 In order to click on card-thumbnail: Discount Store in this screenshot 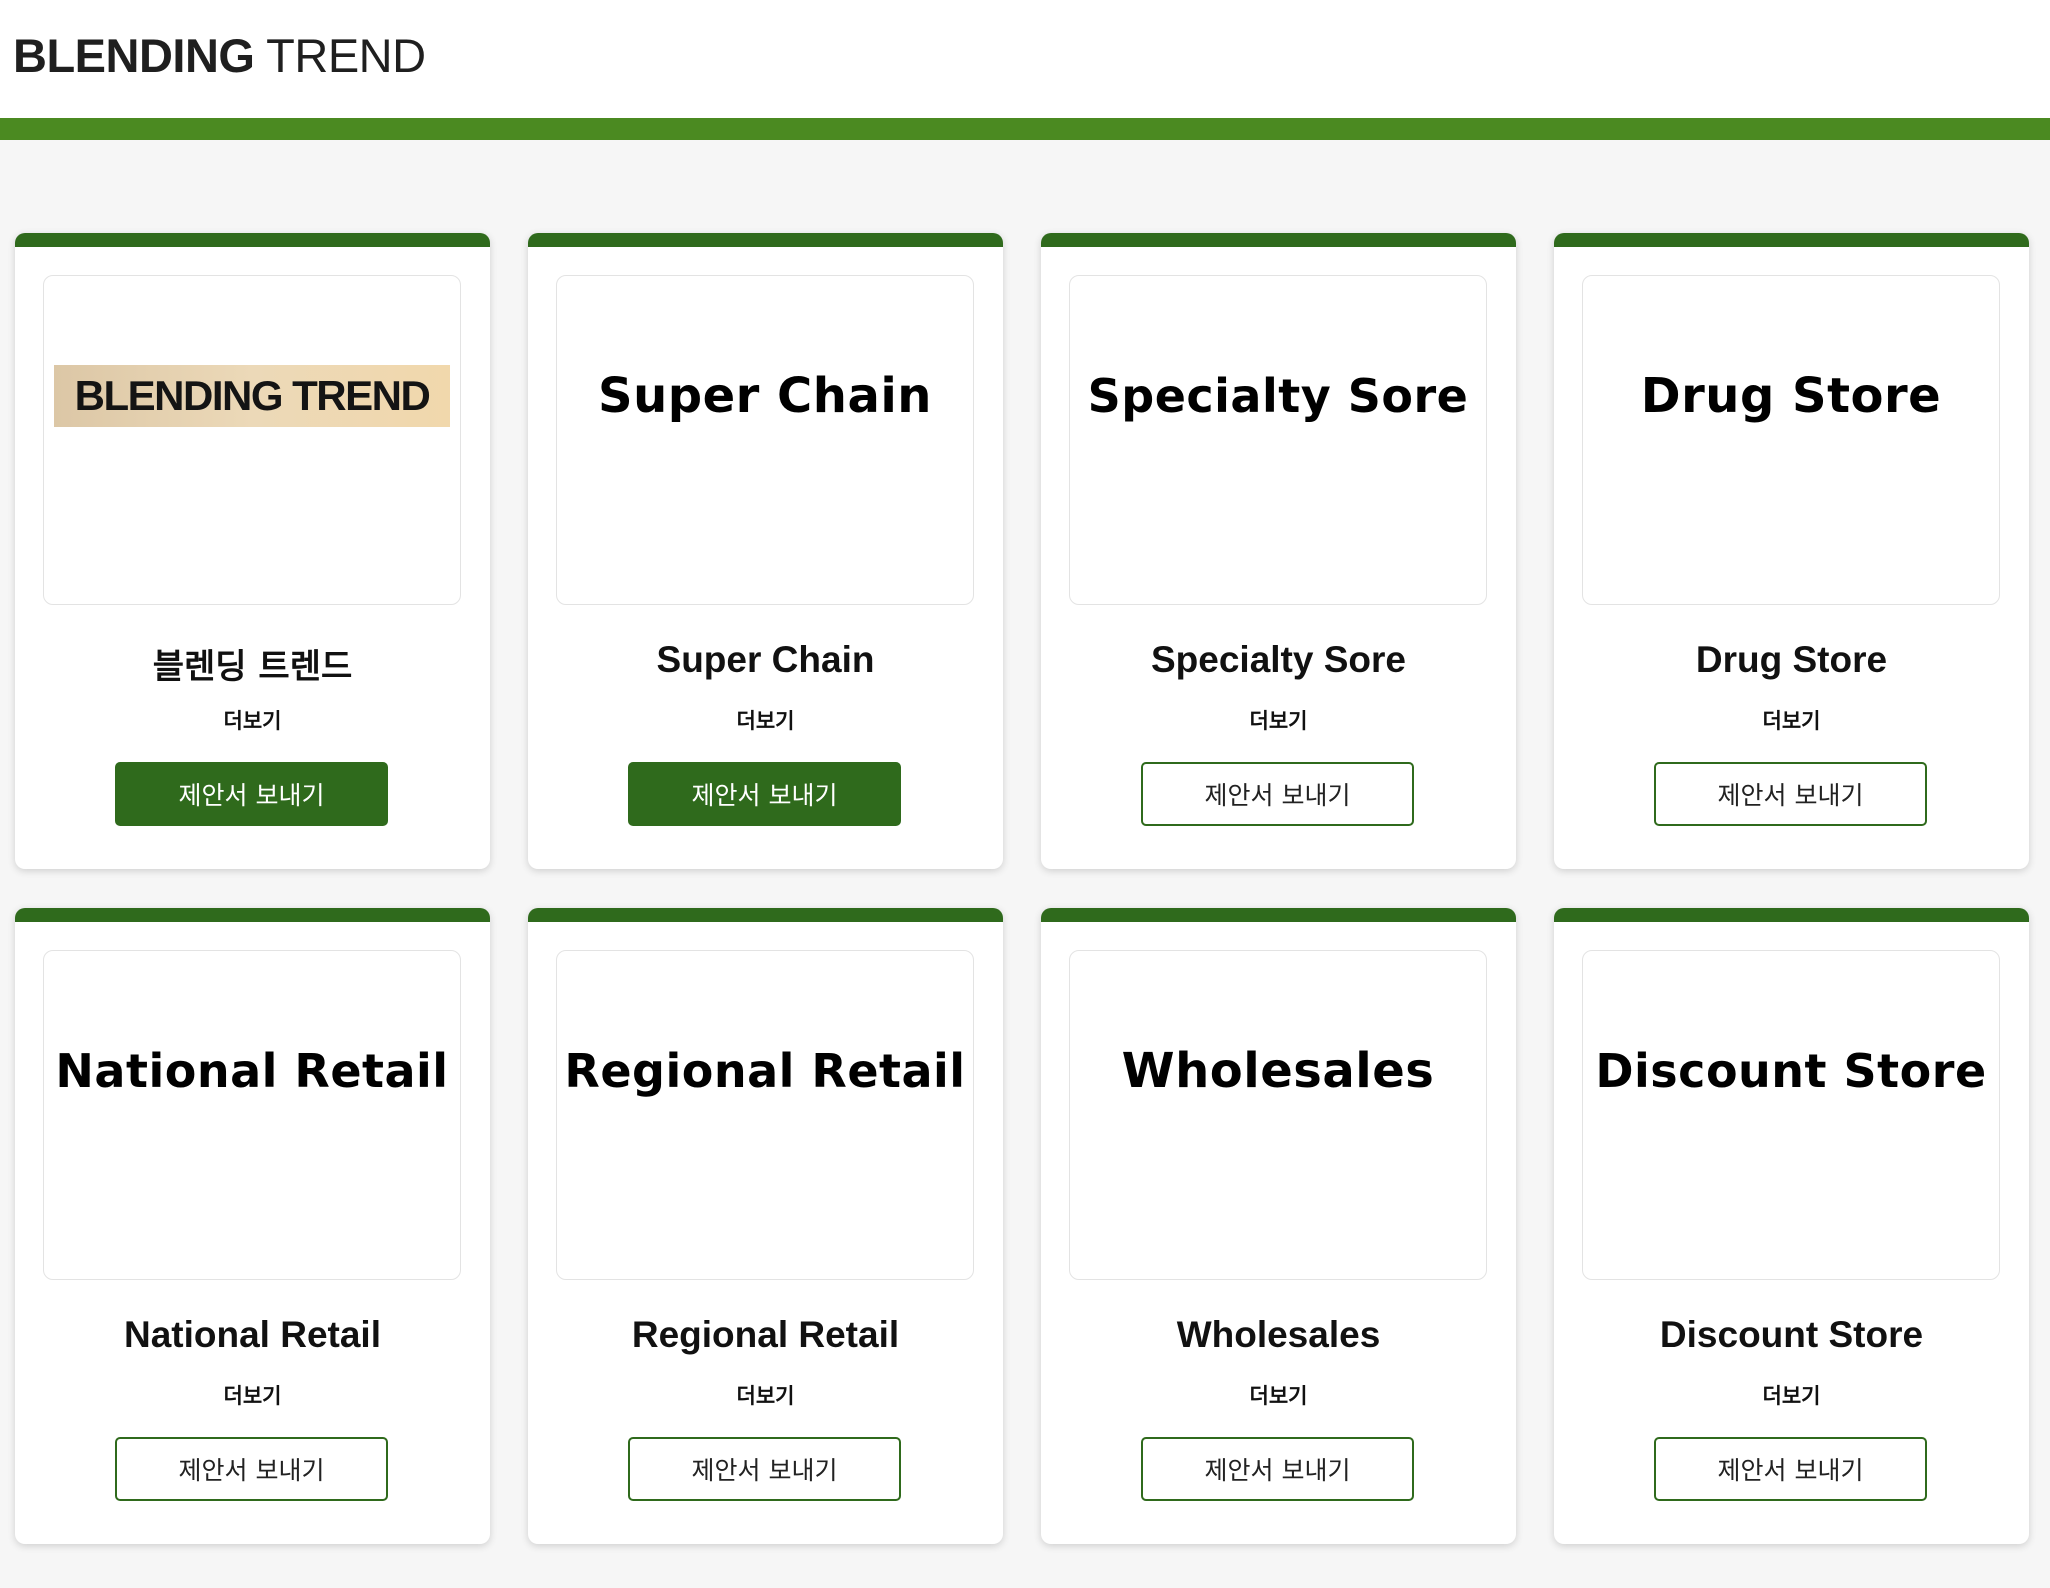, I will do `click(1791, 1115)`.